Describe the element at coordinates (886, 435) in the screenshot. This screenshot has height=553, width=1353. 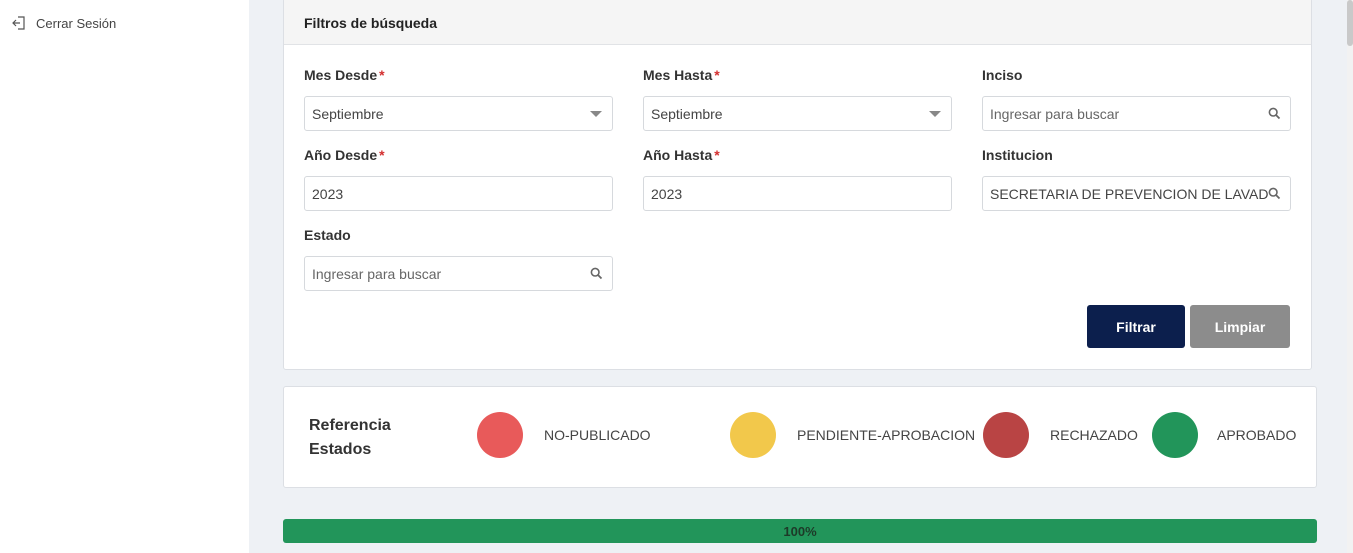
I see `legend-label: PENDIENTE-APROBACION` at that location.